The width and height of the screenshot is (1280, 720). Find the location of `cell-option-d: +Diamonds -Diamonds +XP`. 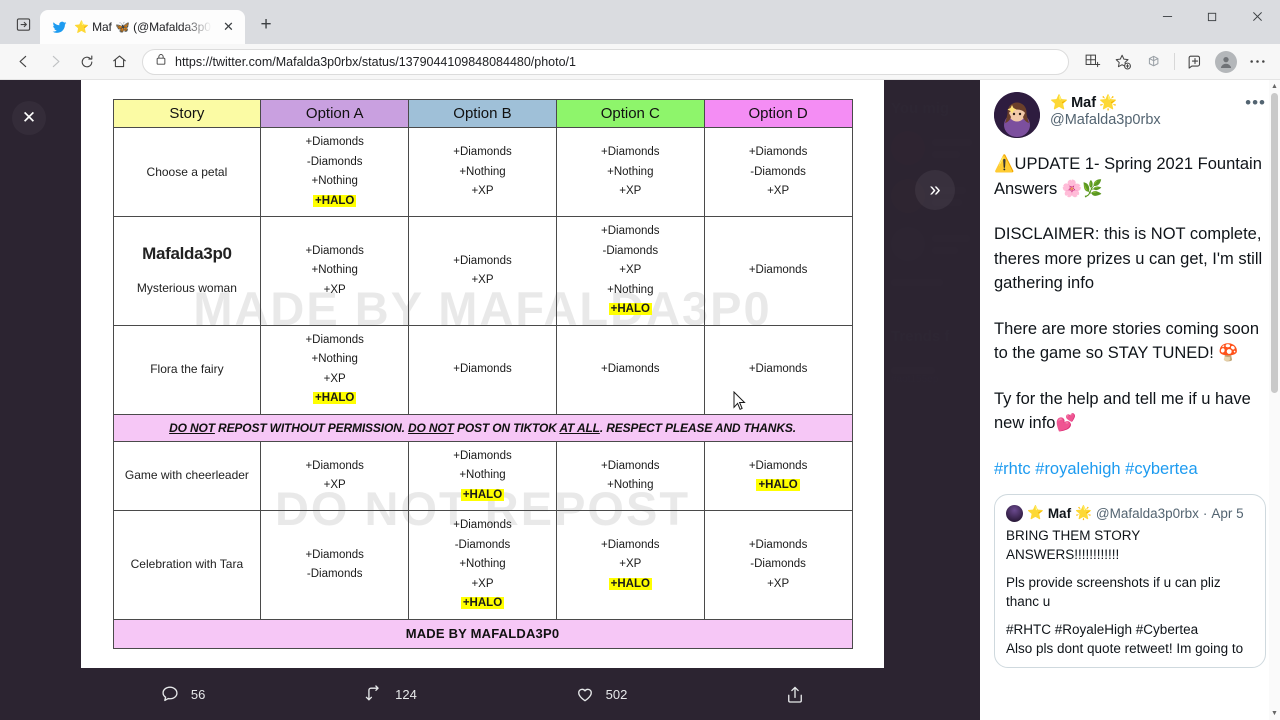

cell-option-d: +Diamonds -Diamonds +XP is located at coordinates (778, 172).